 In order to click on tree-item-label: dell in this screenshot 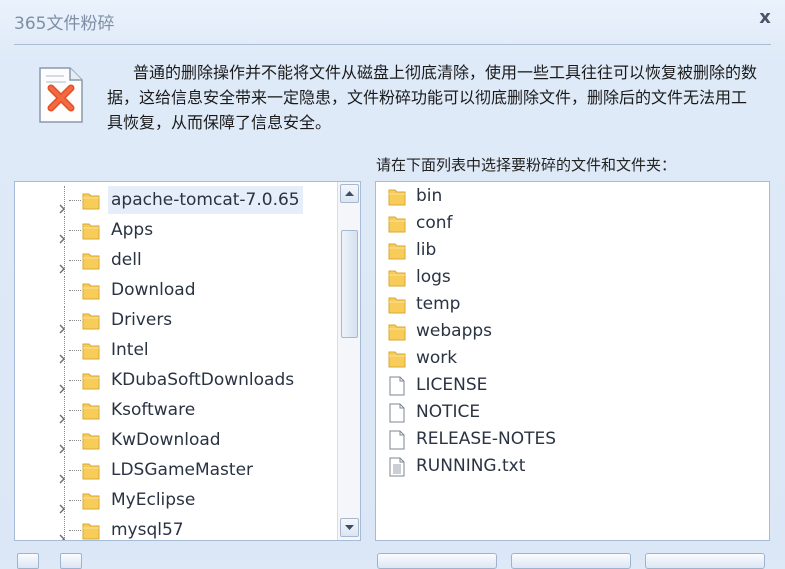, I will do `click(126, 260)`.